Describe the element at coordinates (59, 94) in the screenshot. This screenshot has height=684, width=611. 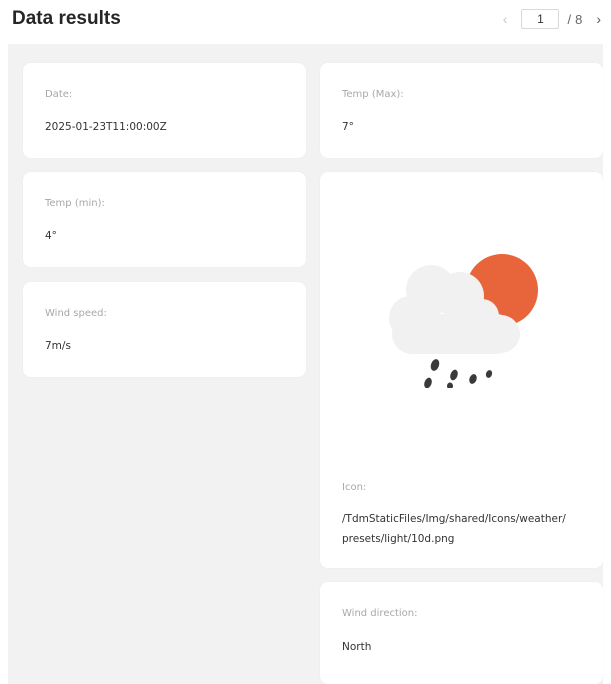
I see `date-label: Date:` at that location.